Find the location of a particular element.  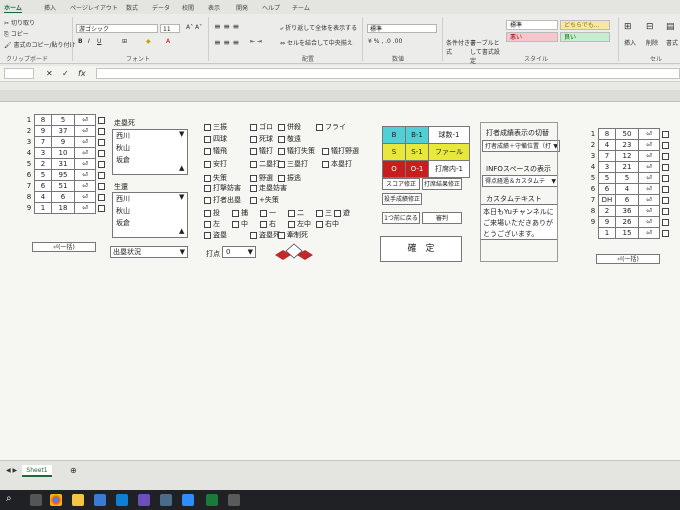

list-item: 坂倉 is located at coordinates (150, 160).